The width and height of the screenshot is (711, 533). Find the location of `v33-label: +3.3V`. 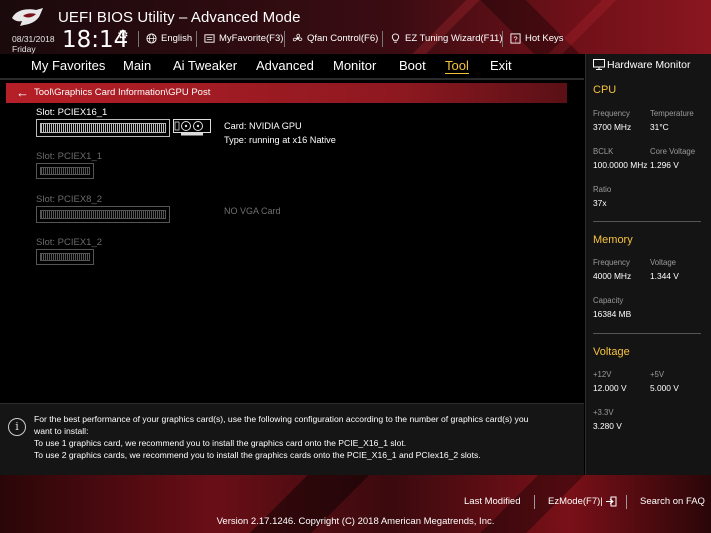

v33-label: +3.3V is located at coordinates (603, 412).